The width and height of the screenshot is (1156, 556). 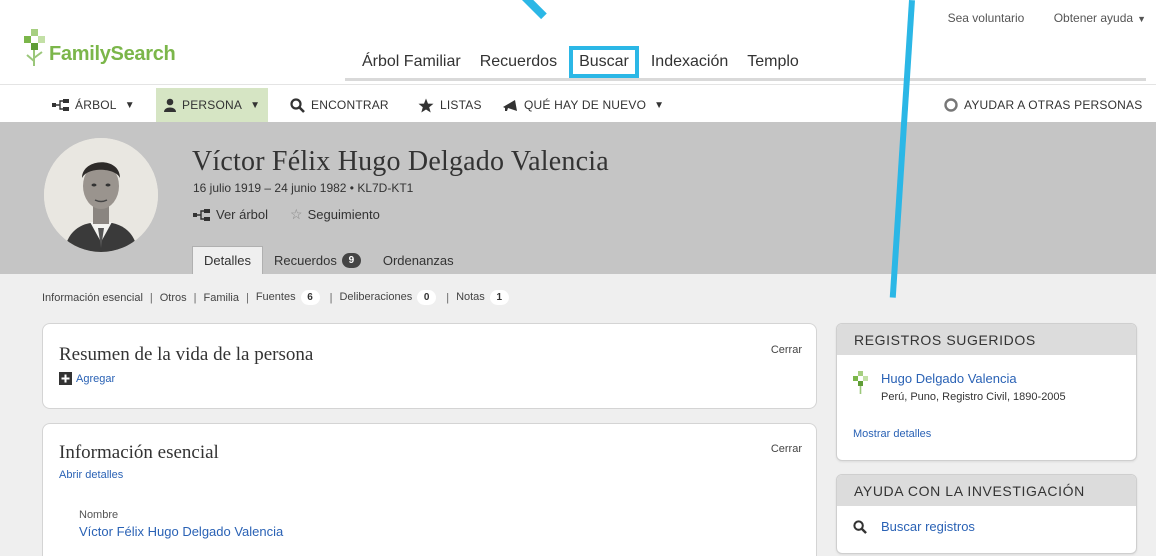 What do you see at coordinates (861, 385) in the screenshot?
I see `record-tree-icon` at bounding box center [861, 385].